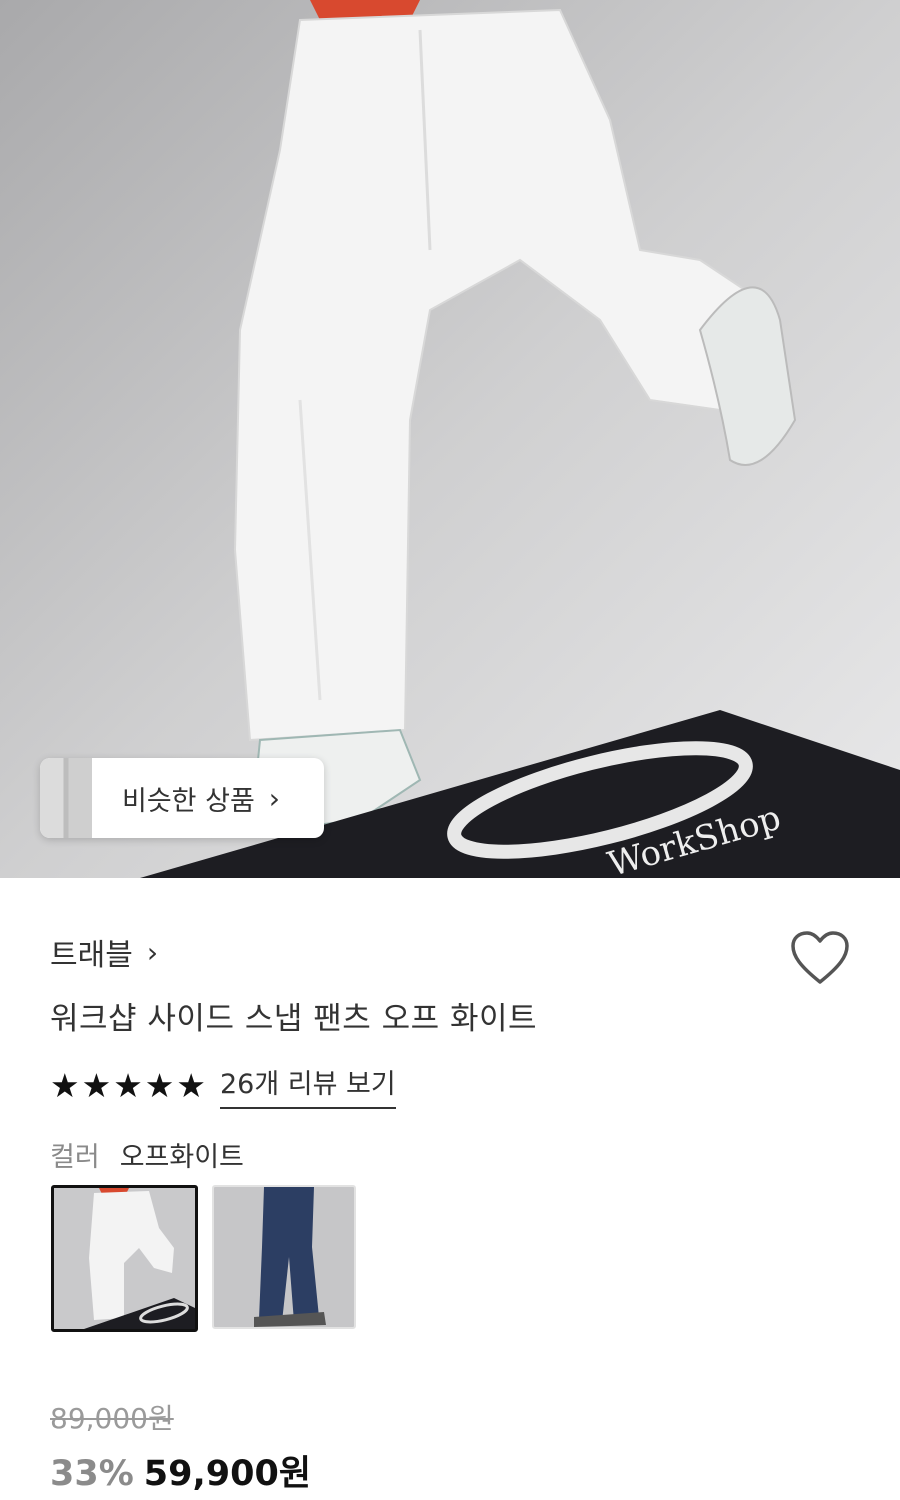 Image resolution: width=900 pixels, height=1500 pixels. Describe the element at coordinates (91, 955) in the screenshot. I see `brand-name: 트래블` at that location.